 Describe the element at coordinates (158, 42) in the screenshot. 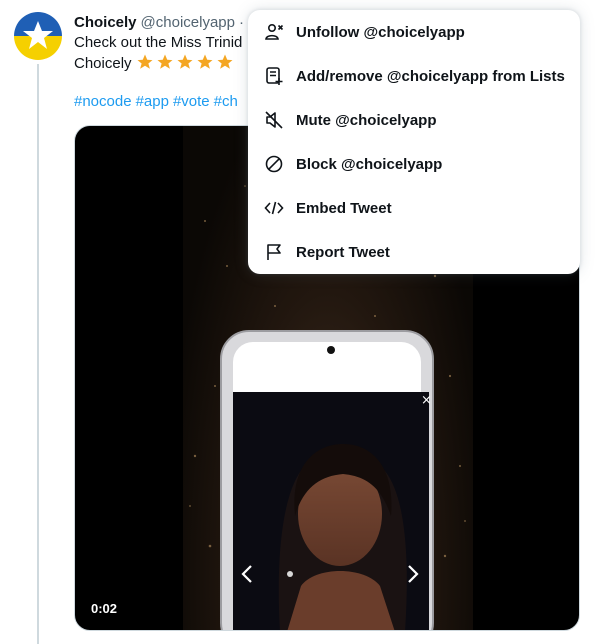

I see `tweet-text-line-1: Check out the Miss Trinid` at that location.